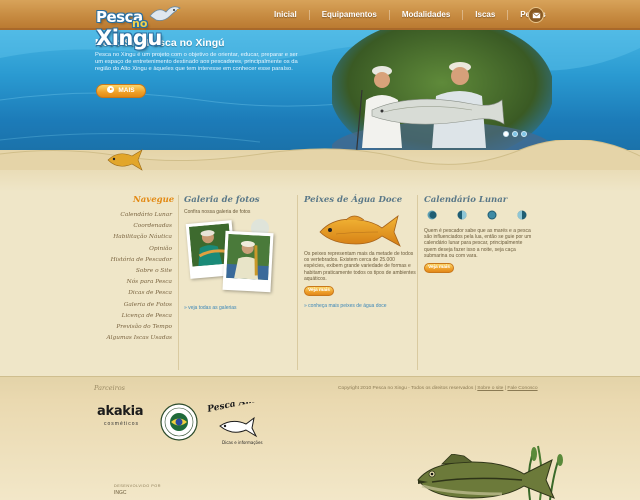  What do you see at coordinates (131, 271) in the screenshot?
I see `sidebar-item-sobre-o-site: Sobre o Site` at bounding box center [131, 271].